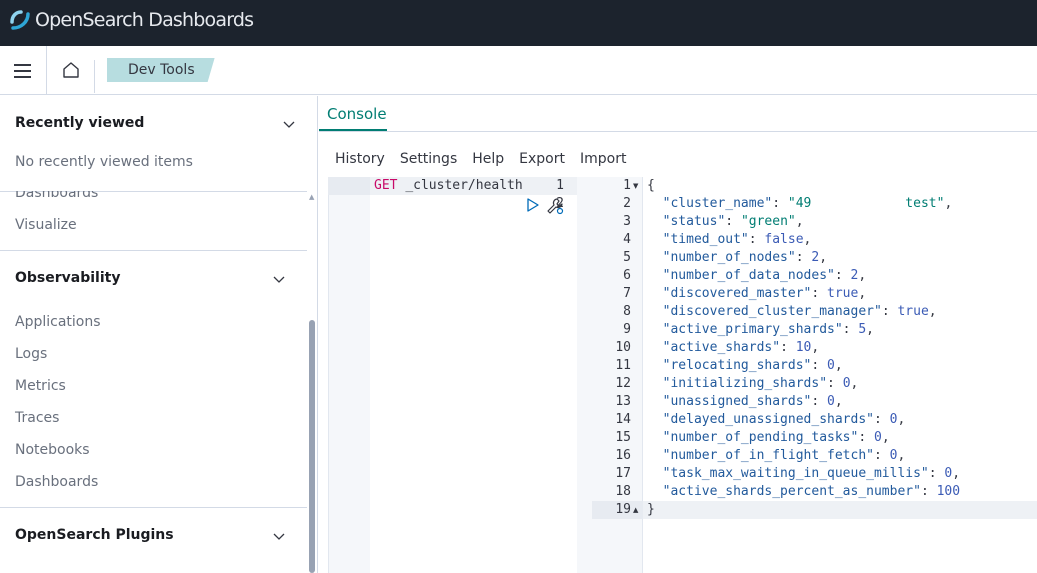  What do you see at coordinates (357, 114) in the screenshot?
I see `tab-console: Console` at bounding box center [357, 114].